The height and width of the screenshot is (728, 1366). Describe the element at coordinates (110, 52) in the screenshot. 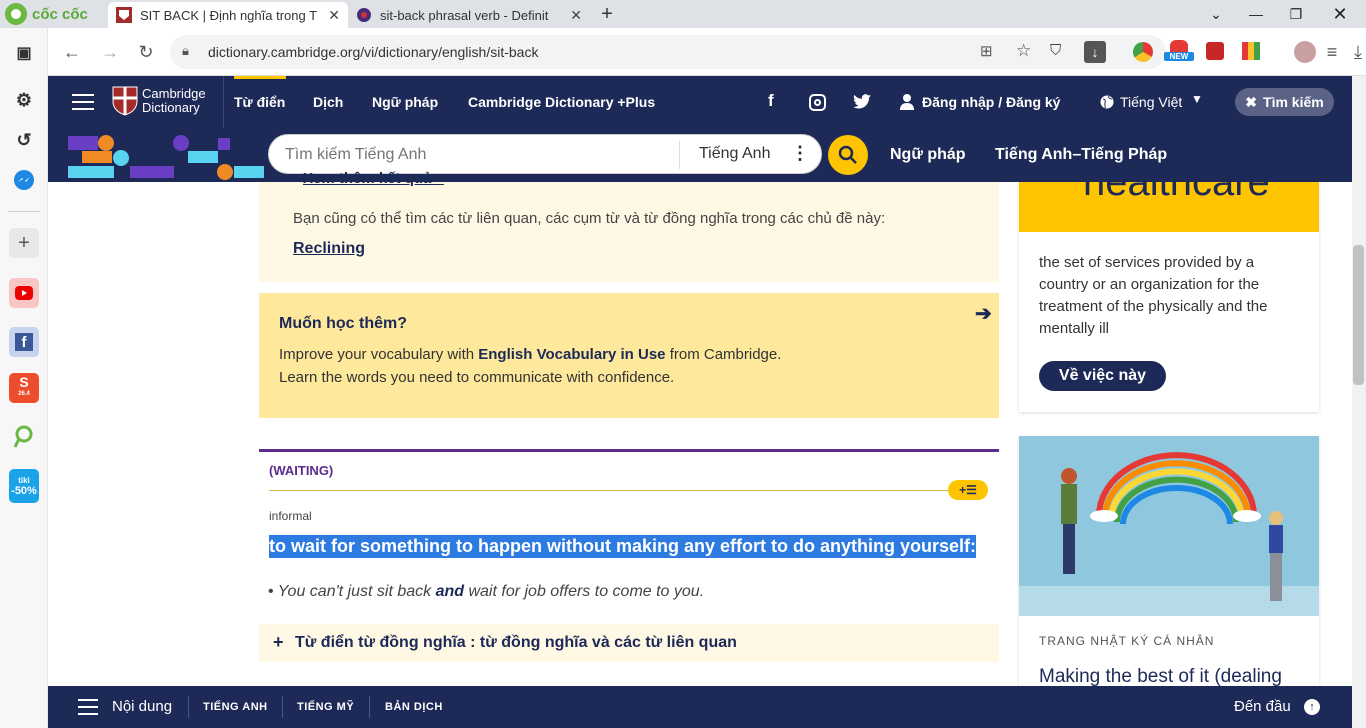

I see `forward-icon: →` at that location.